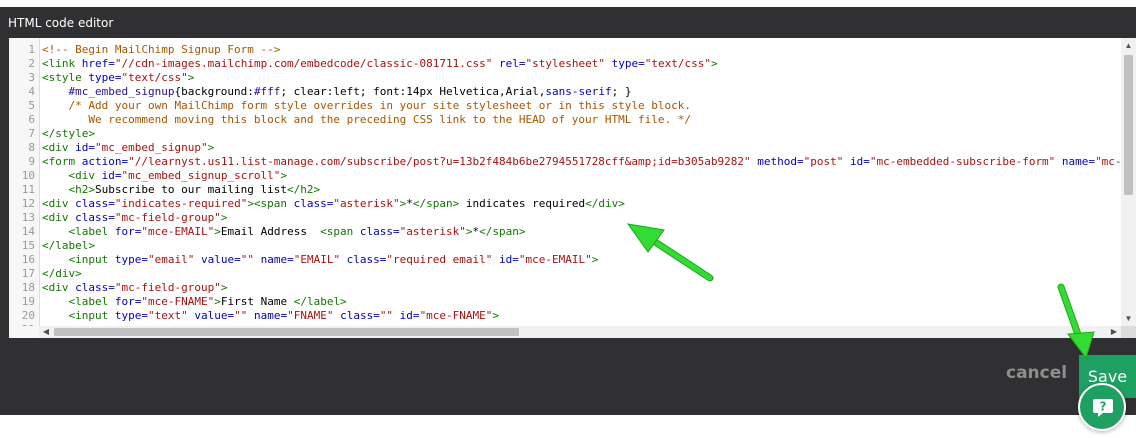 This screenshot has height=438, width=1136. I want to click on code-token: ; clear:left; font:14px Helvetica,Arial,, so click(413, 91).